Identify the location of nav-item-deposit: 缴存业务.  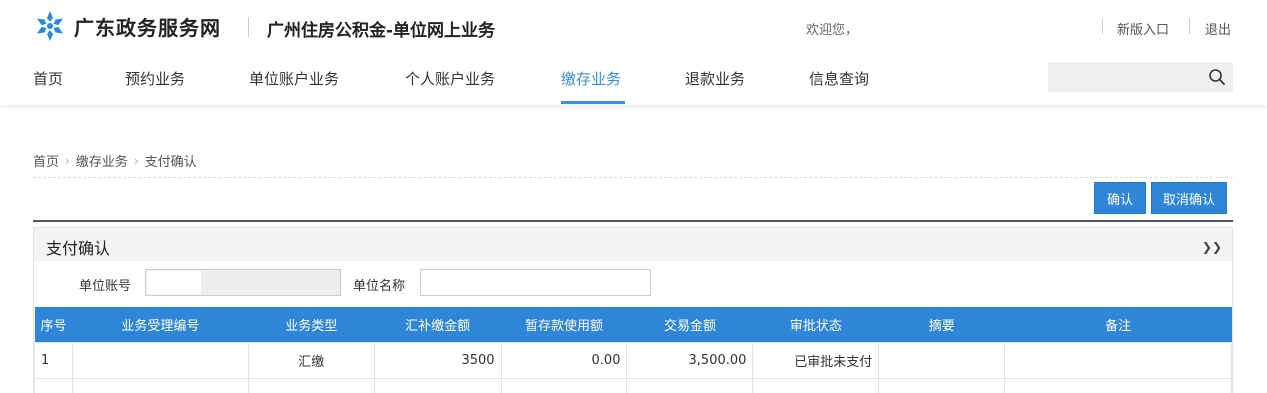
(591, 78).